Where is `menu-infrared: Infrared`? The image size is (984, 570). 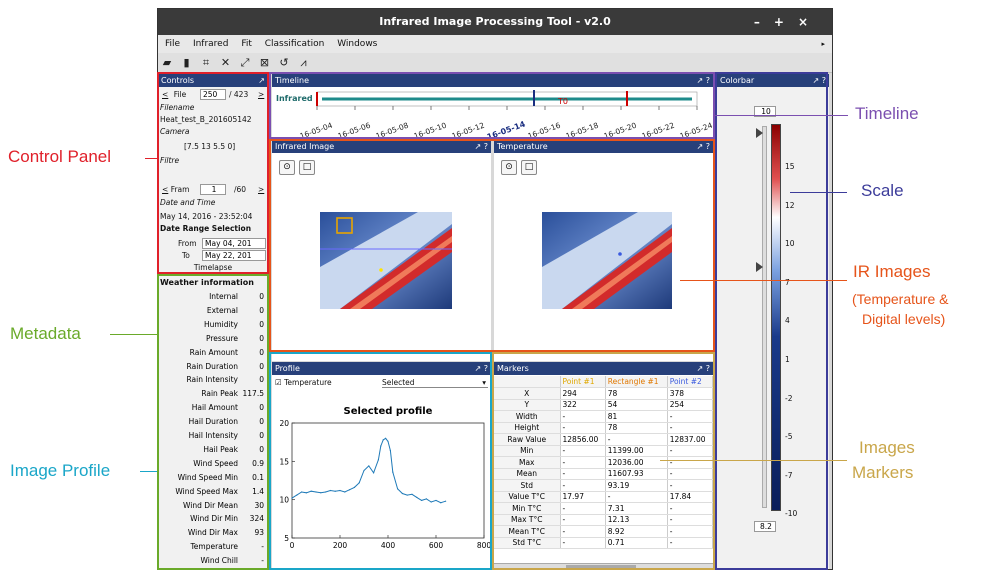
menu-infrared: Infrared is located at coordinates (211, 44).